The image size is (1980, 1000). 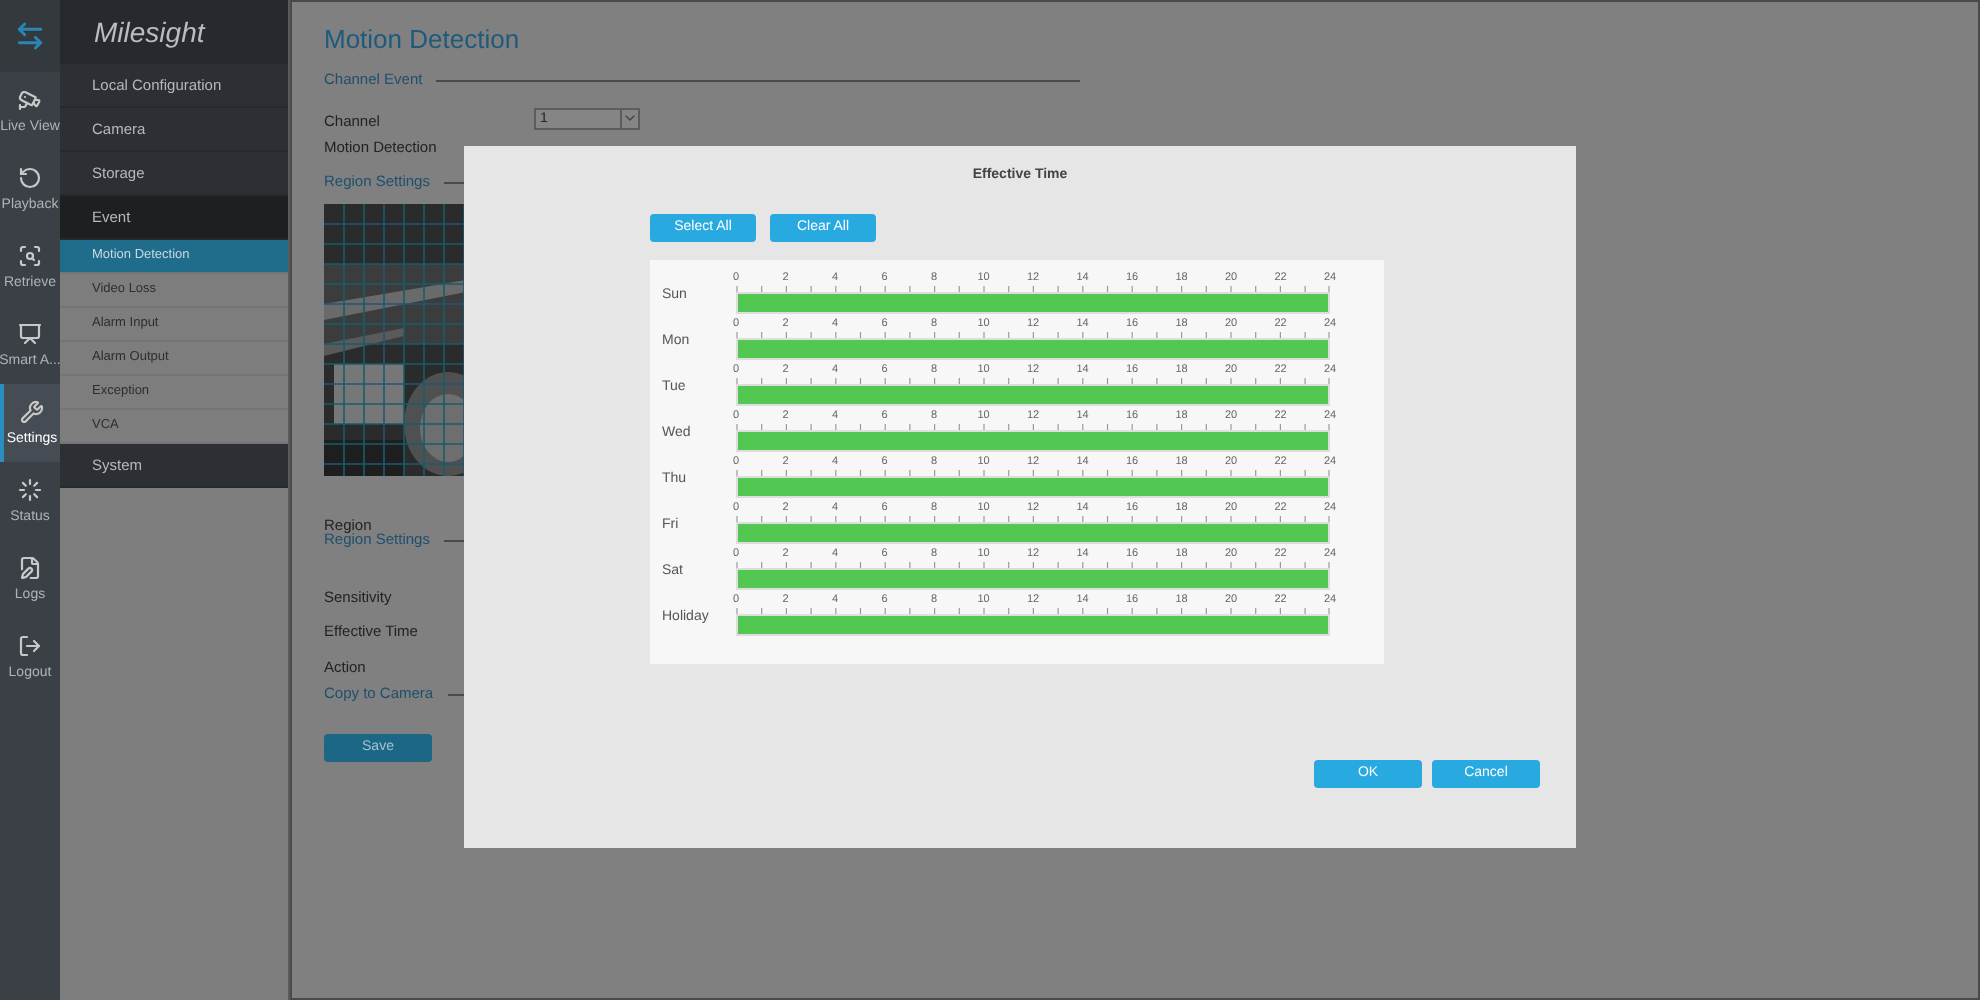 I want to click on page-title: Motion Detection, so click(x=423, y=40).